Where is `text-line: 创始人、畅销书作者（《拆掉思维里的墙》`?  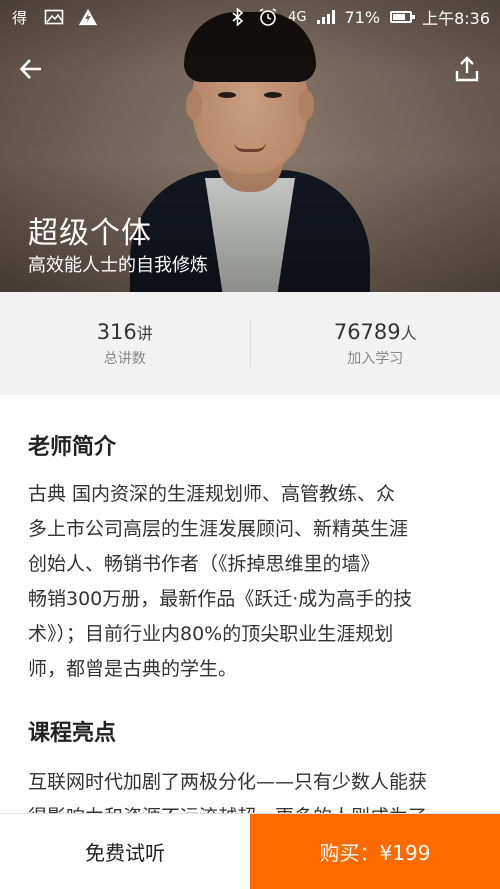 text-line: 创始人、畅销书作者（《拆掉思维里的墙》 is located at coordinates (204, 564).